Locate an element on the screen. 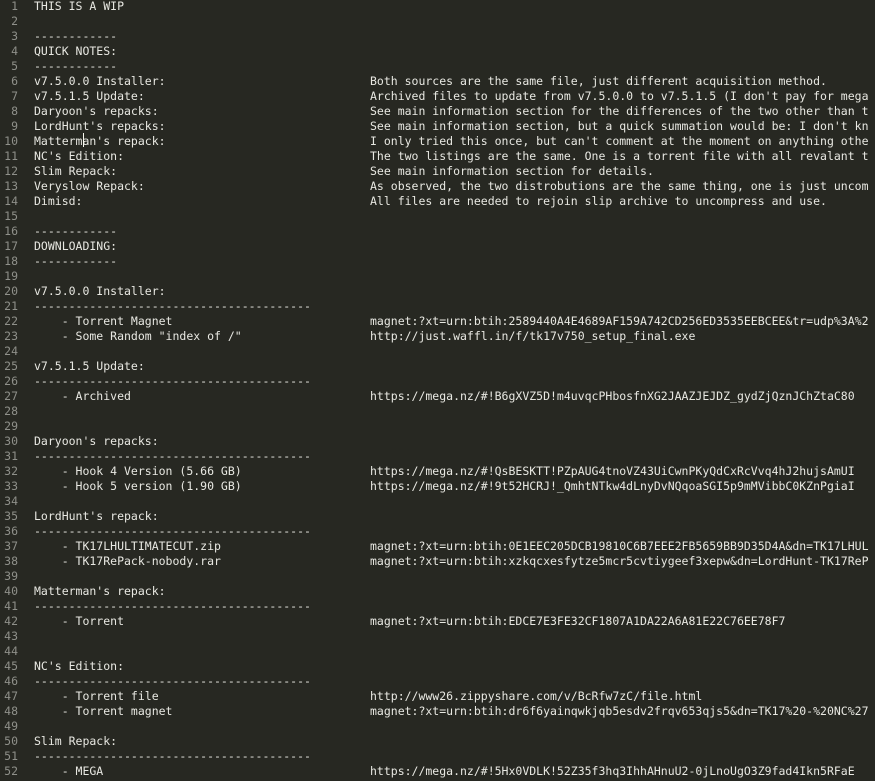  code-line: QUICK NOTES: is located at coordinates (454, 51).